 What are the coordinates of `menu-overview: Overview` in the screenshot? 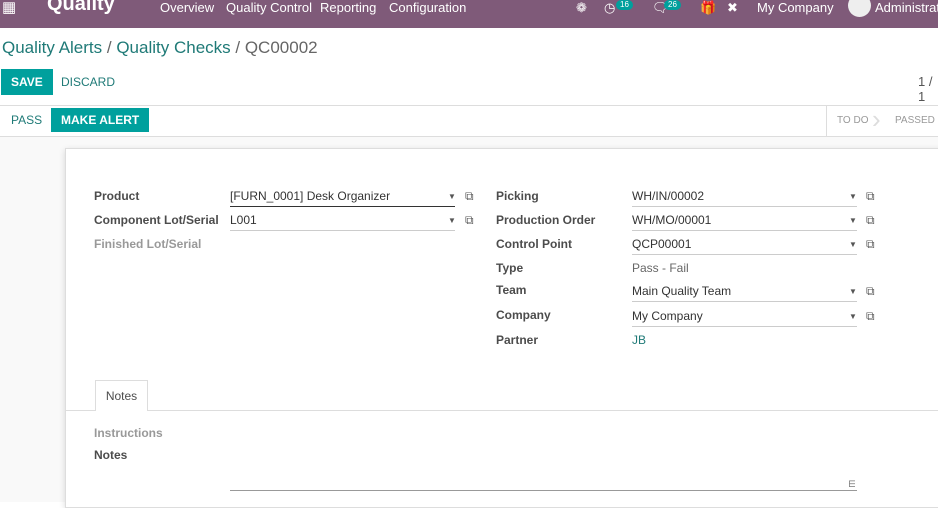 It's located at (187, 7).